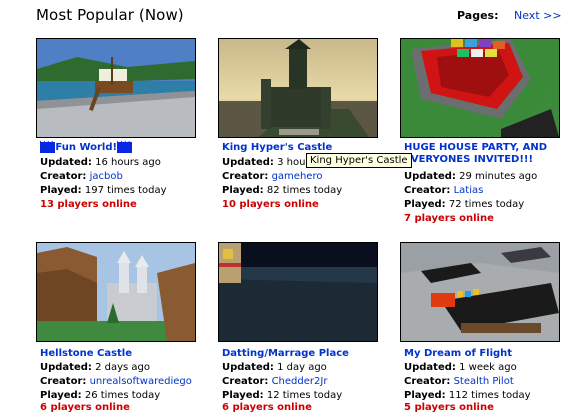  Describe the element at coordinates (444, 190) in the screenshot. I see `creator-row: Creator: Latias` at that location.